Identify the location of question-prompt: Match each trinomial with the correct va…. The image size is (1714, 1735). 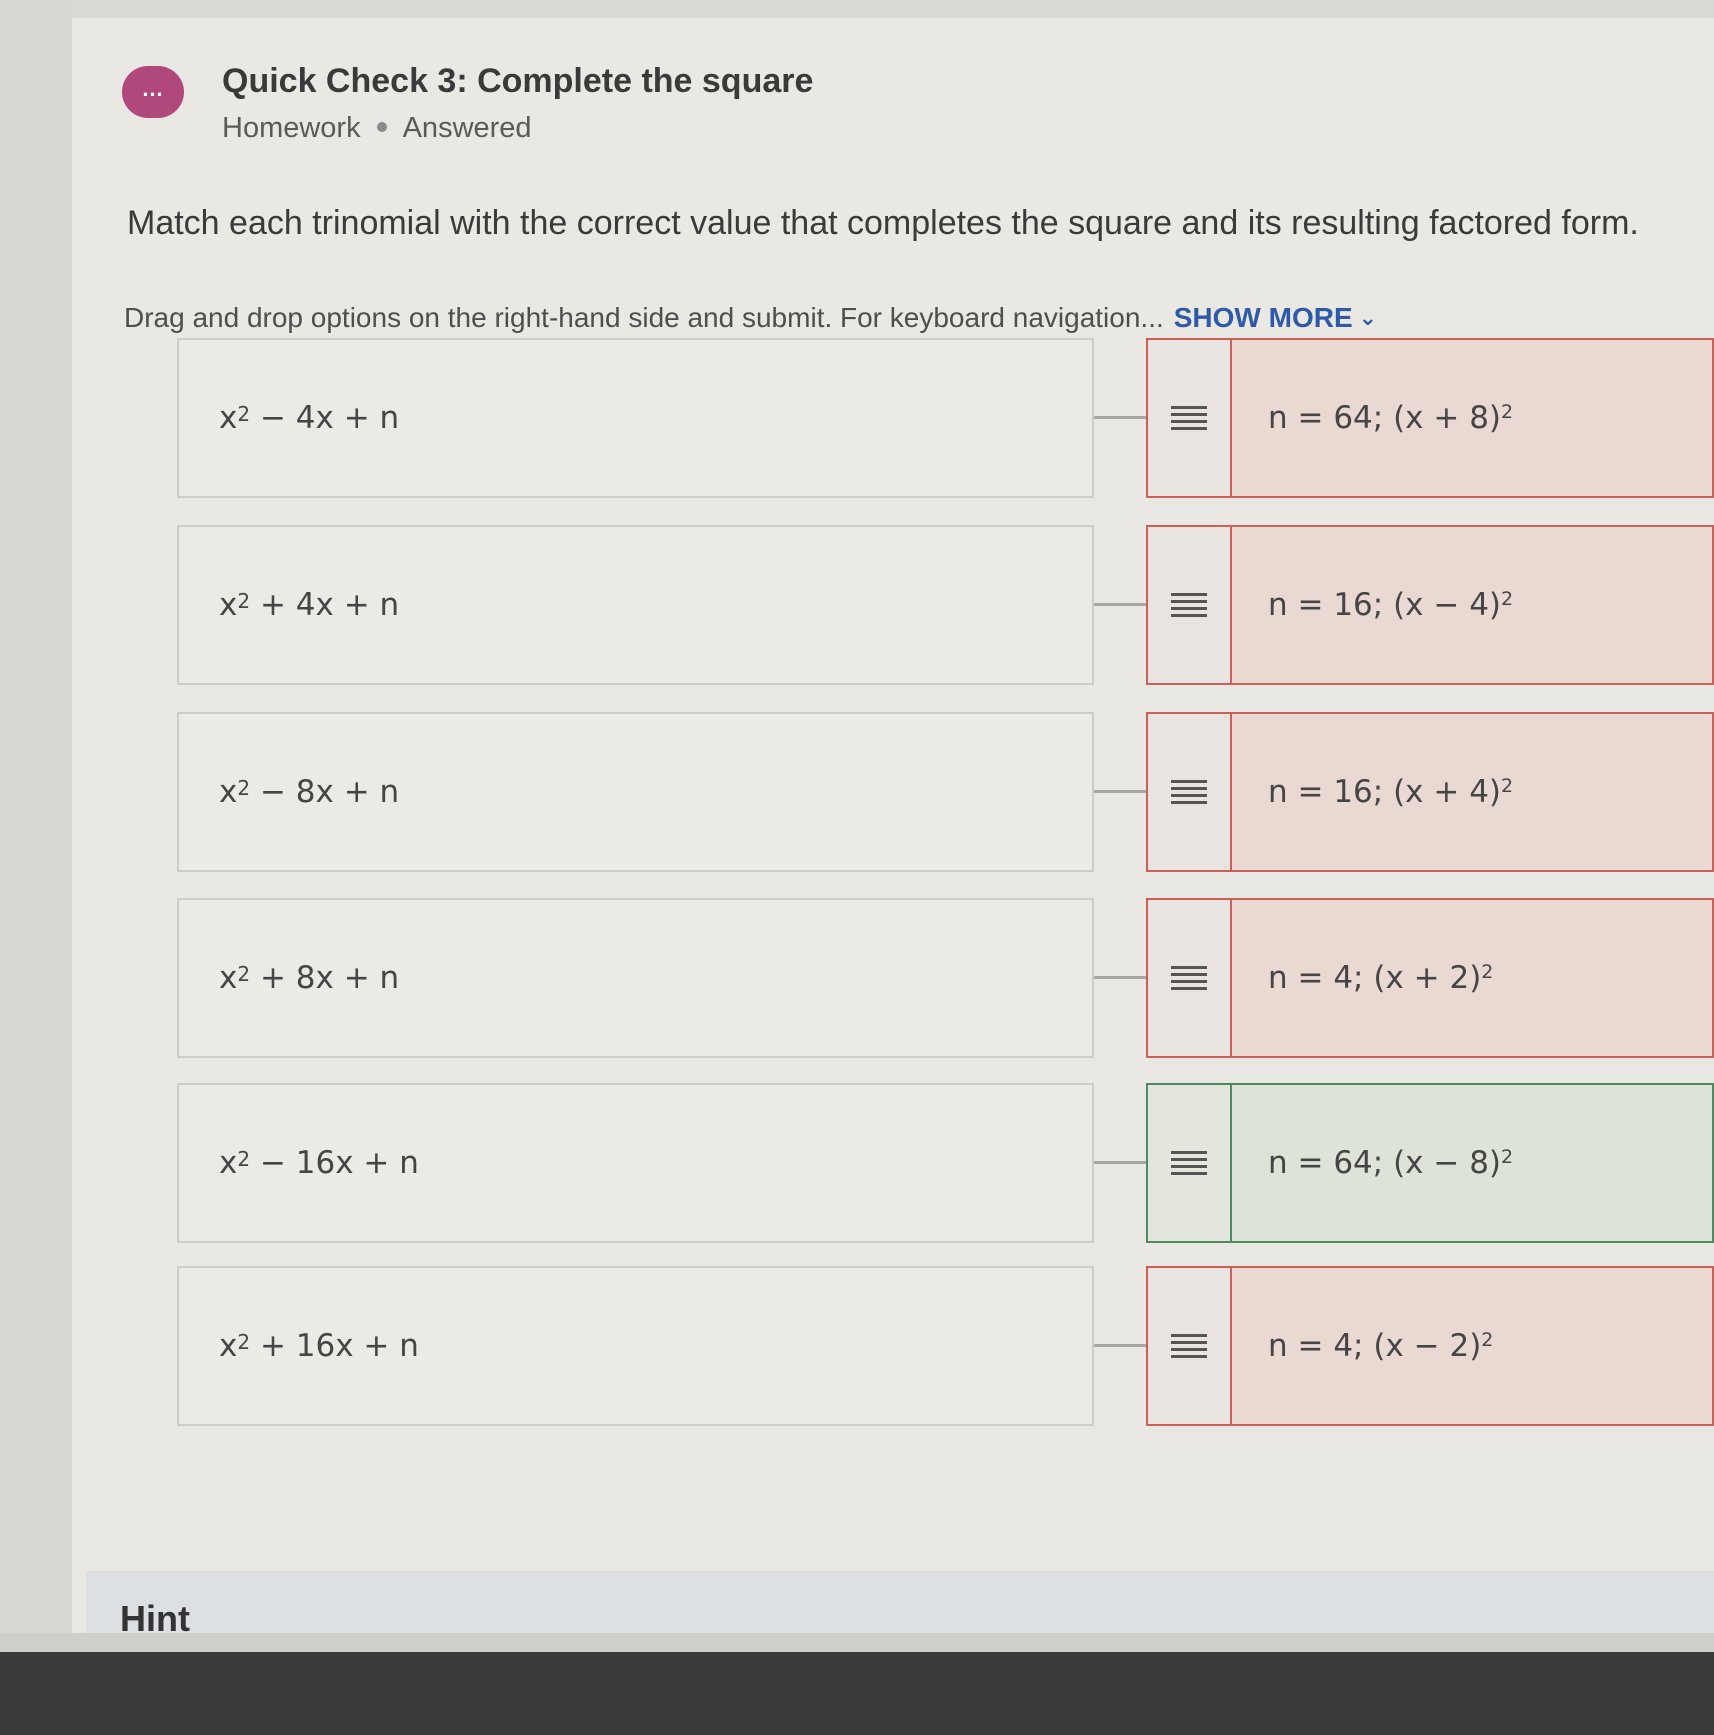
(883, 223).